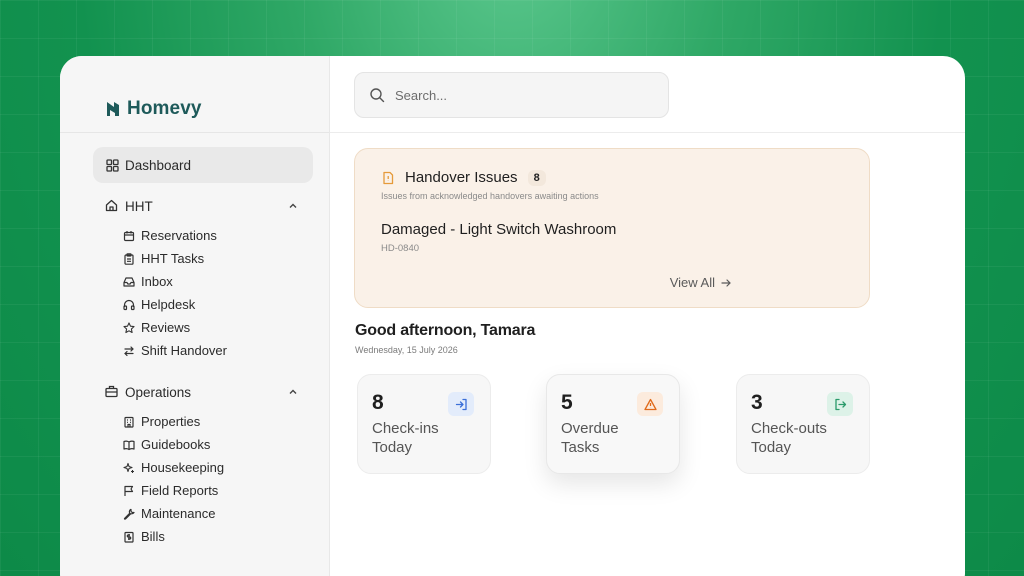  I want to click on sidebar-item-label: Guidebooks, so click(176, 444).